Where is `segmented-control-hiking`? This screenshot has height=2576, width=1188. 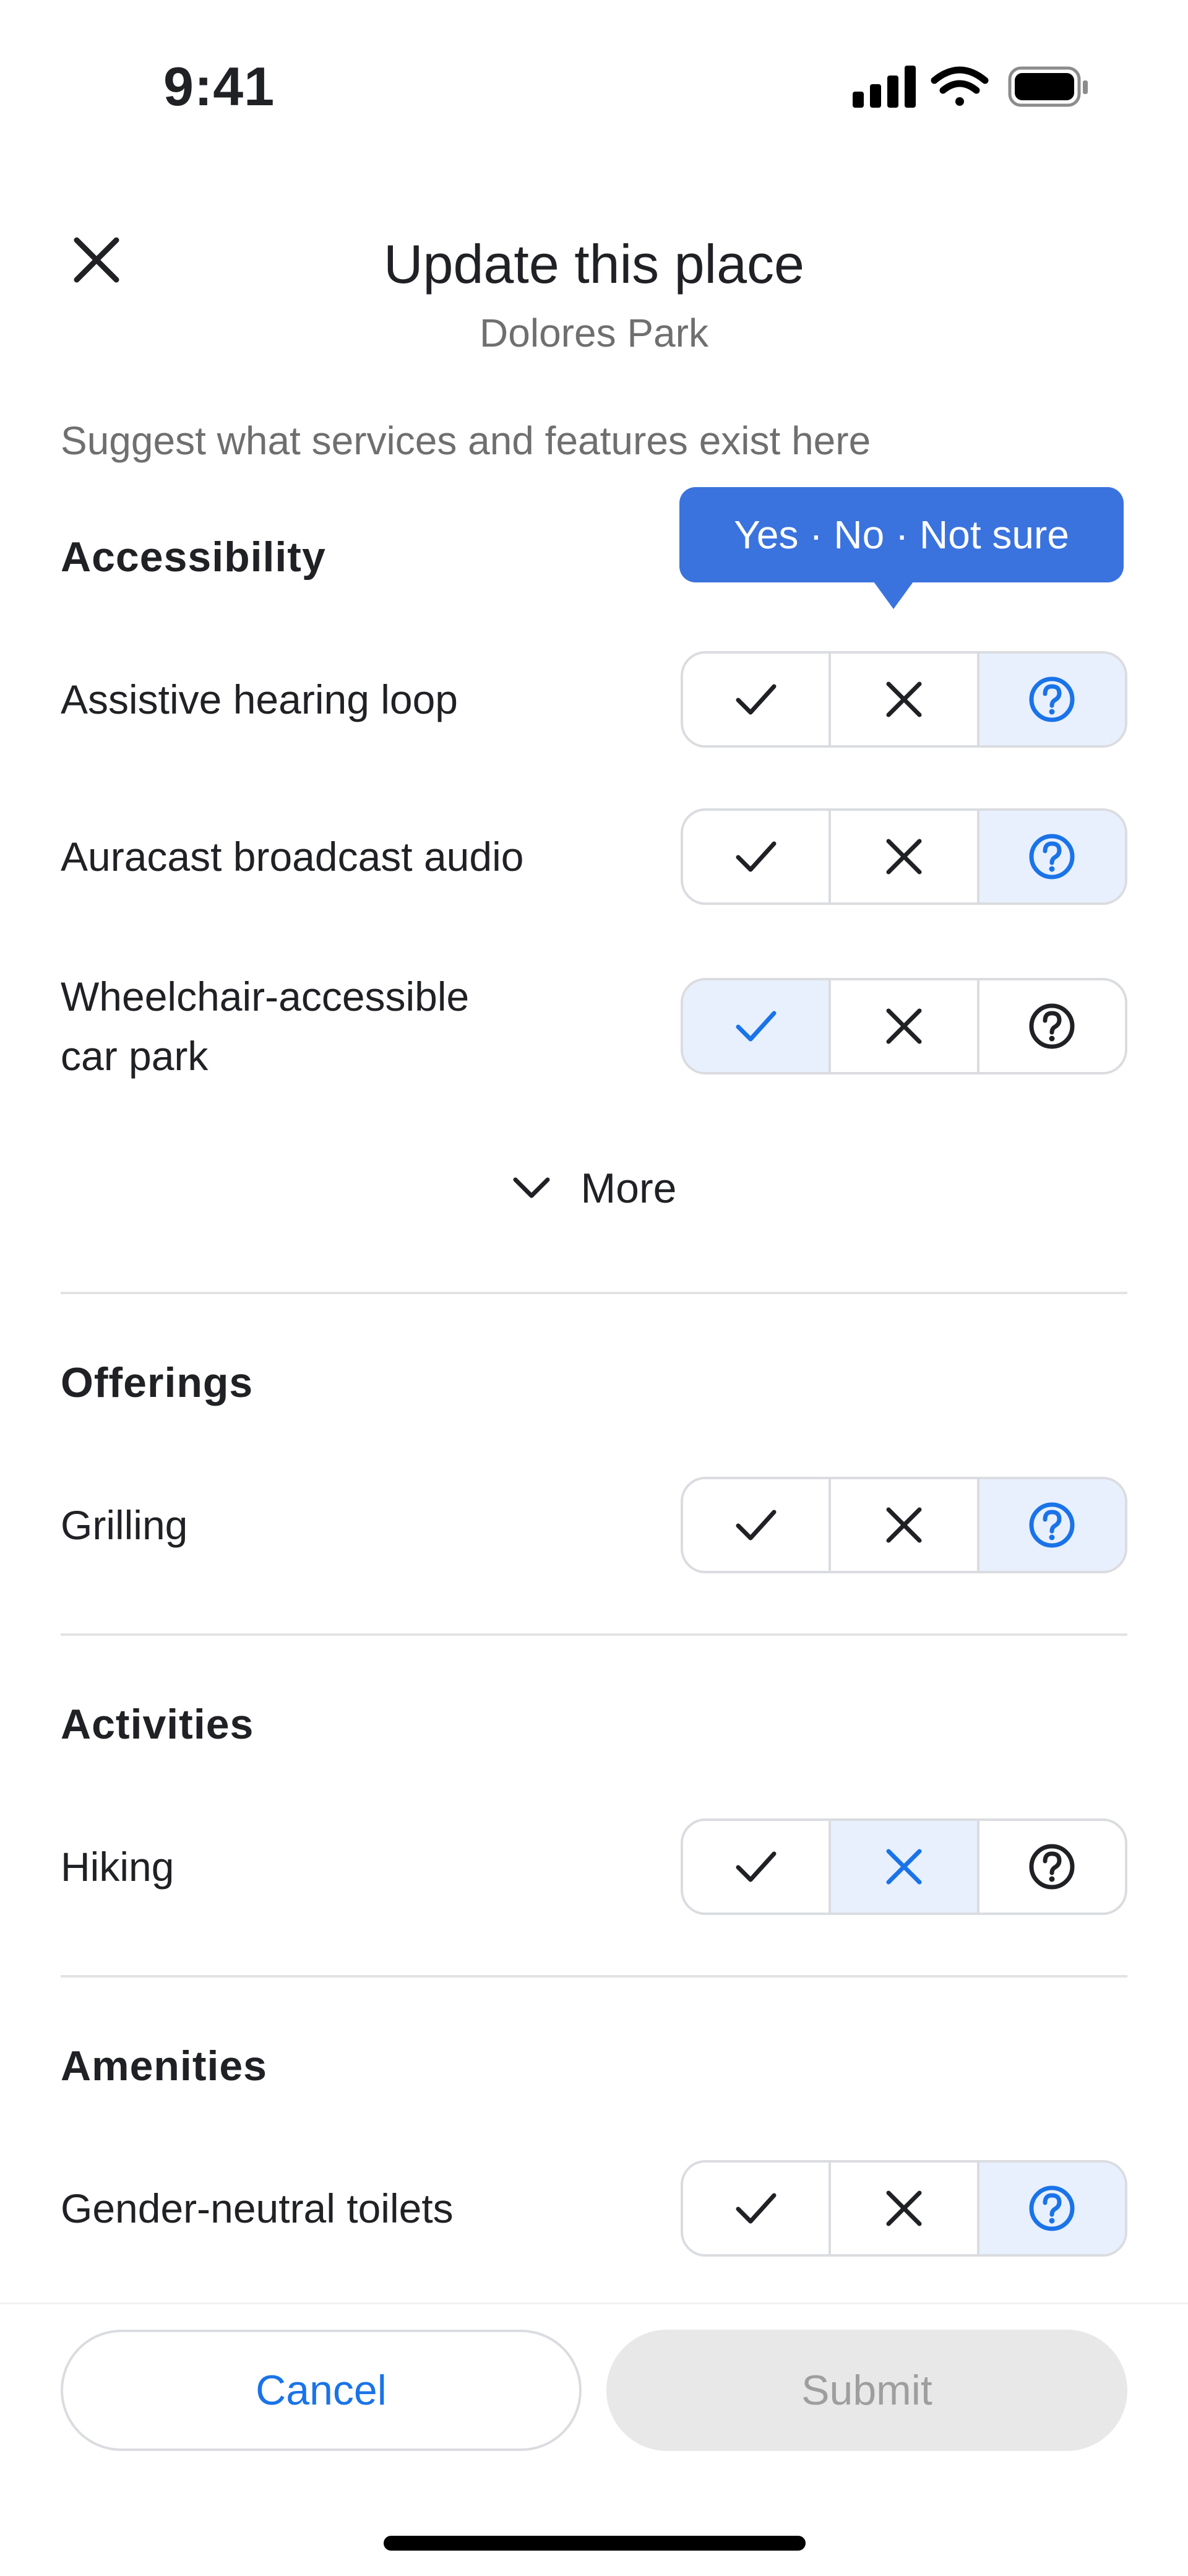
segmented-control-hiking is located at coordinates (904, 1866).